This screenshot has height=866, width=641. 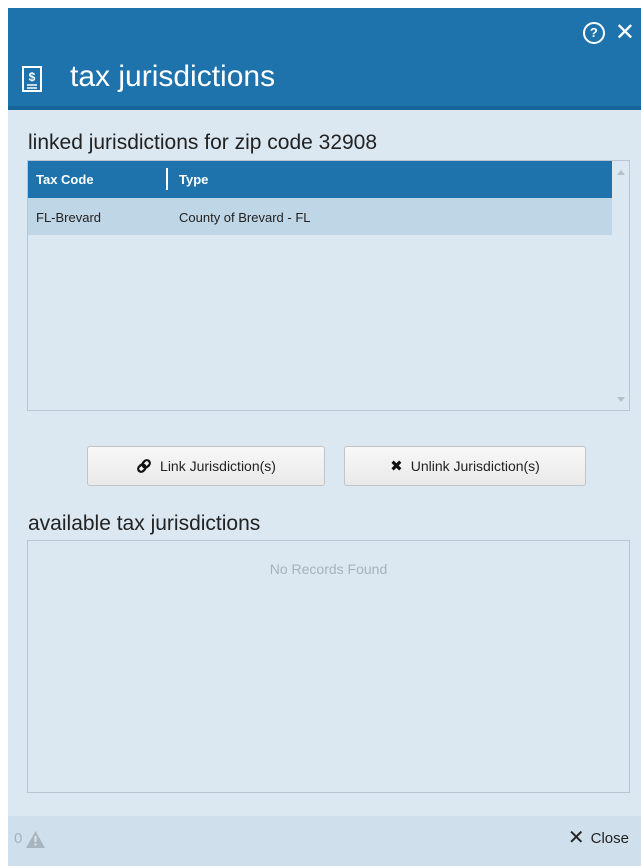 I want to click on unlink-jurisdictions-button: ✖ Unlink Jurisdiction(s), so click(x=465, y=466).